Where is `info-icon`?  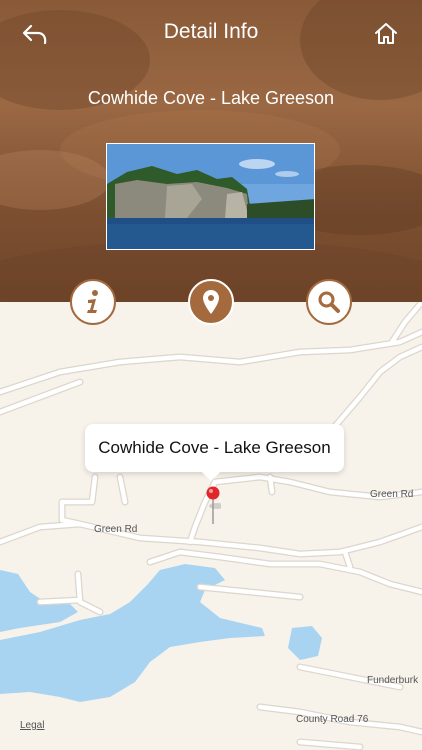 info-icon is located at coordinates (92, 301).